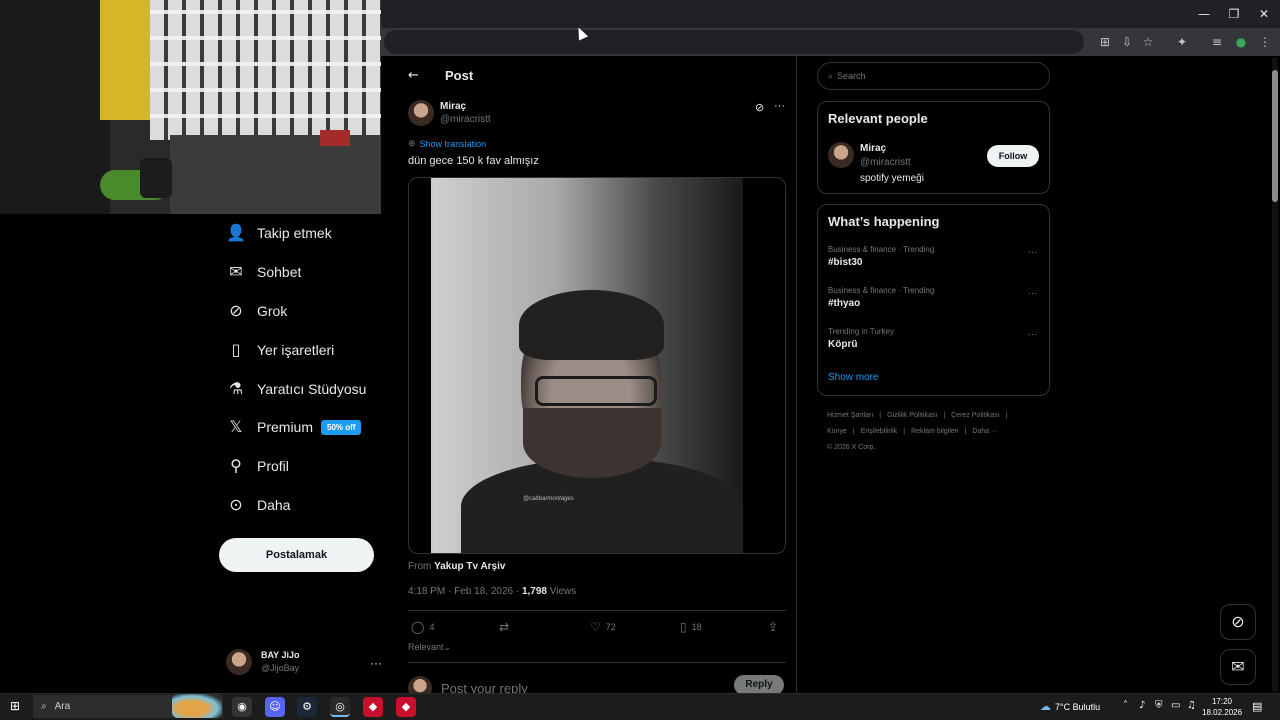 The width and height of the screenshot is (1280, 720). Describe the element at coordinates (597, 610) in the screenshot. I see `divider` at that location.